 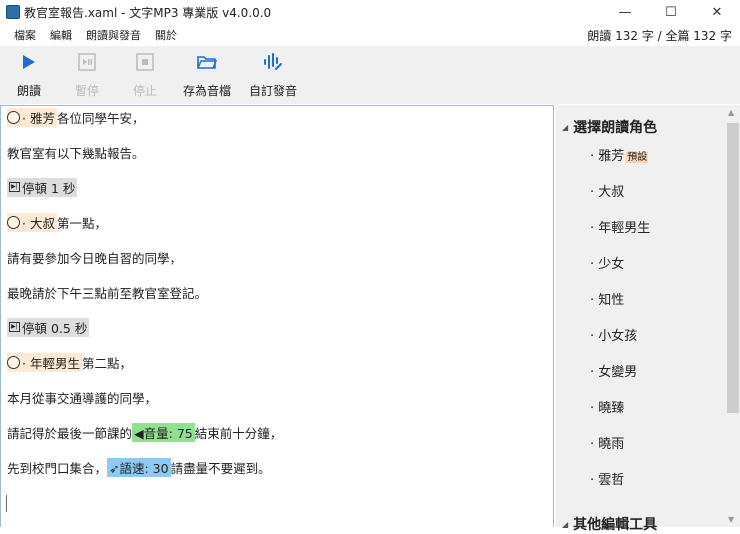 I want to click on text-cursor, so click(x=6, y=503).